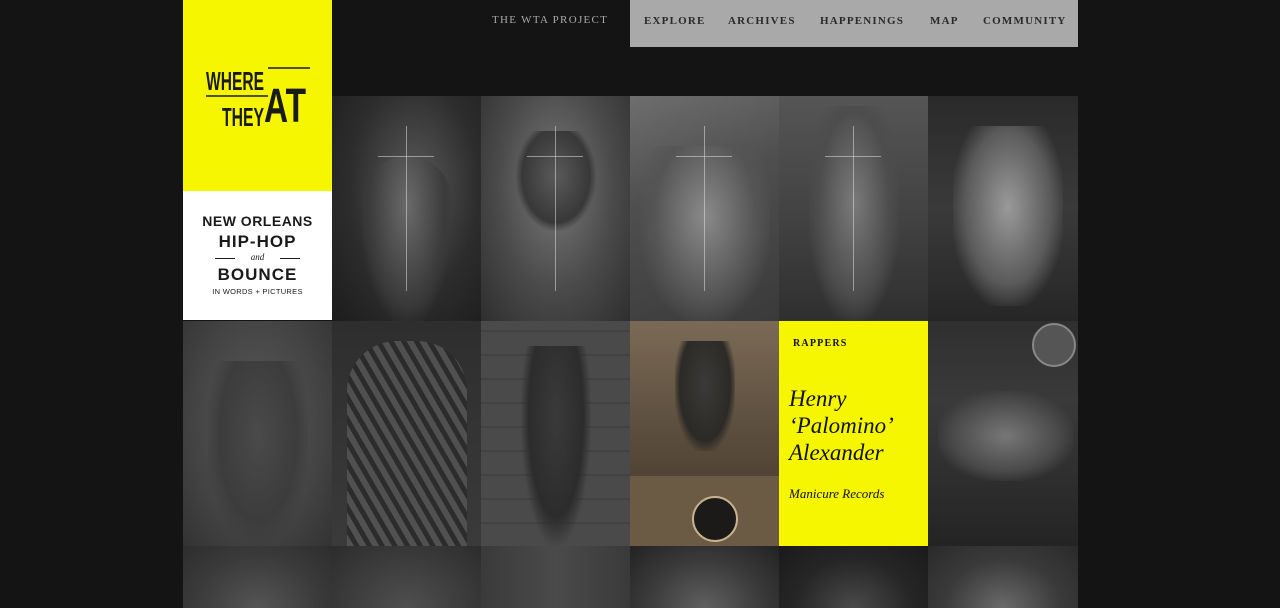 The height and width of the screenshot is (608, 1280). Describe the element at coordinates (550, 20) in the screenshot. I see `nav-project-link: THE WTA PROJECT` at that location.